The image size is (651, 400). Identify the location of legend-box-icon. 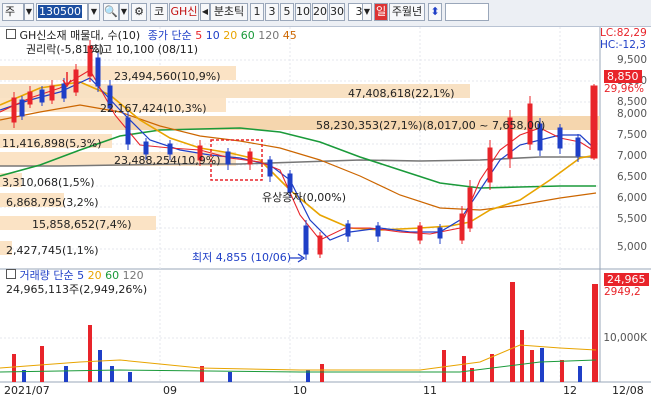
(11, 34).